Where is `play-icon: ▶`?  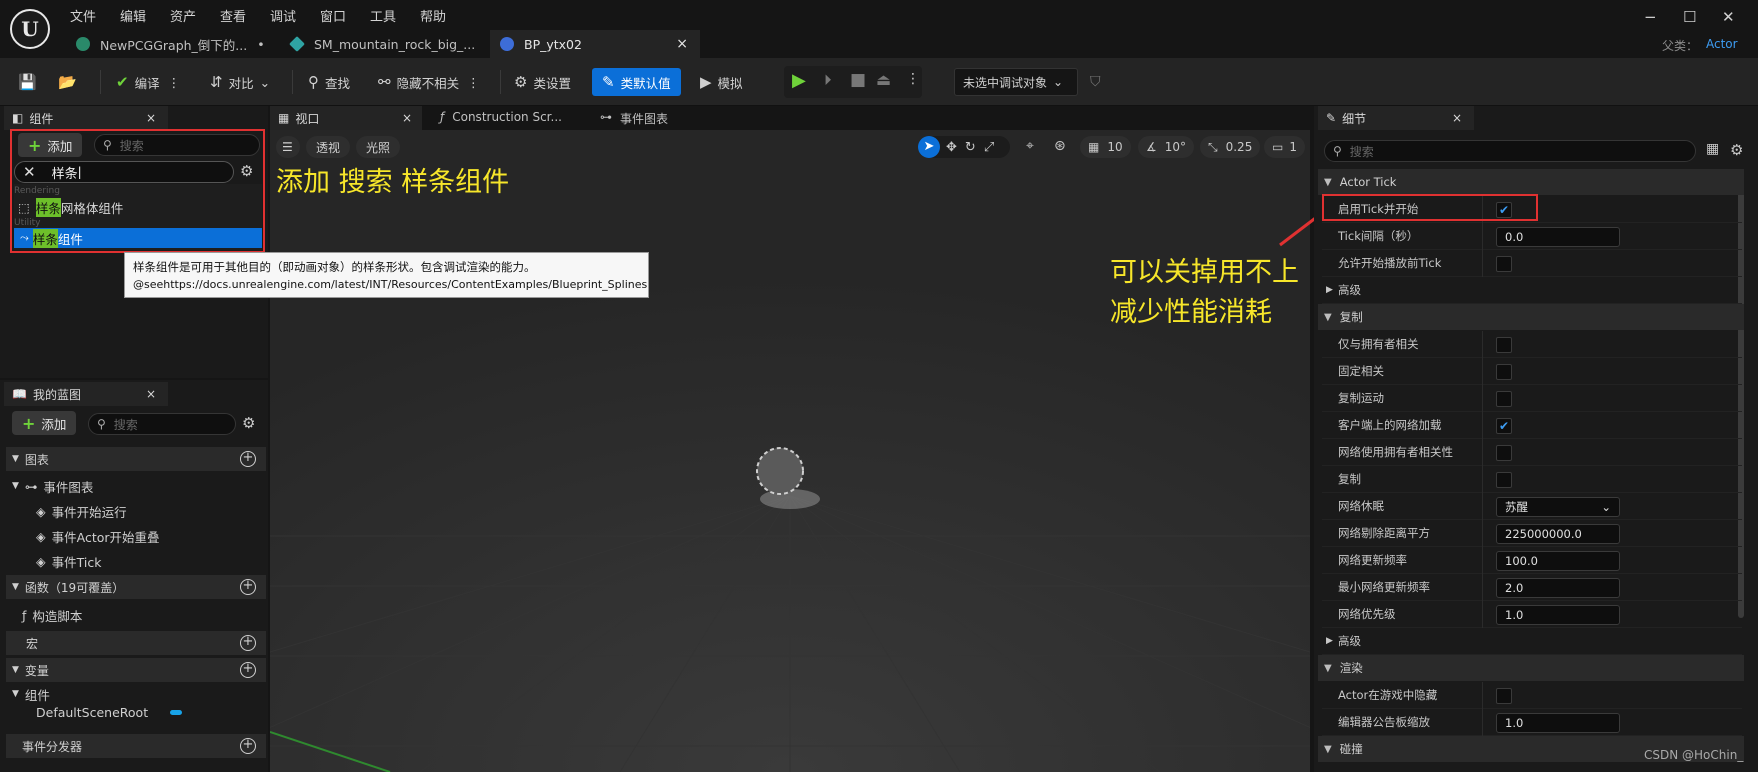
play-icon: ▶ is located at coordinates (799, 80).